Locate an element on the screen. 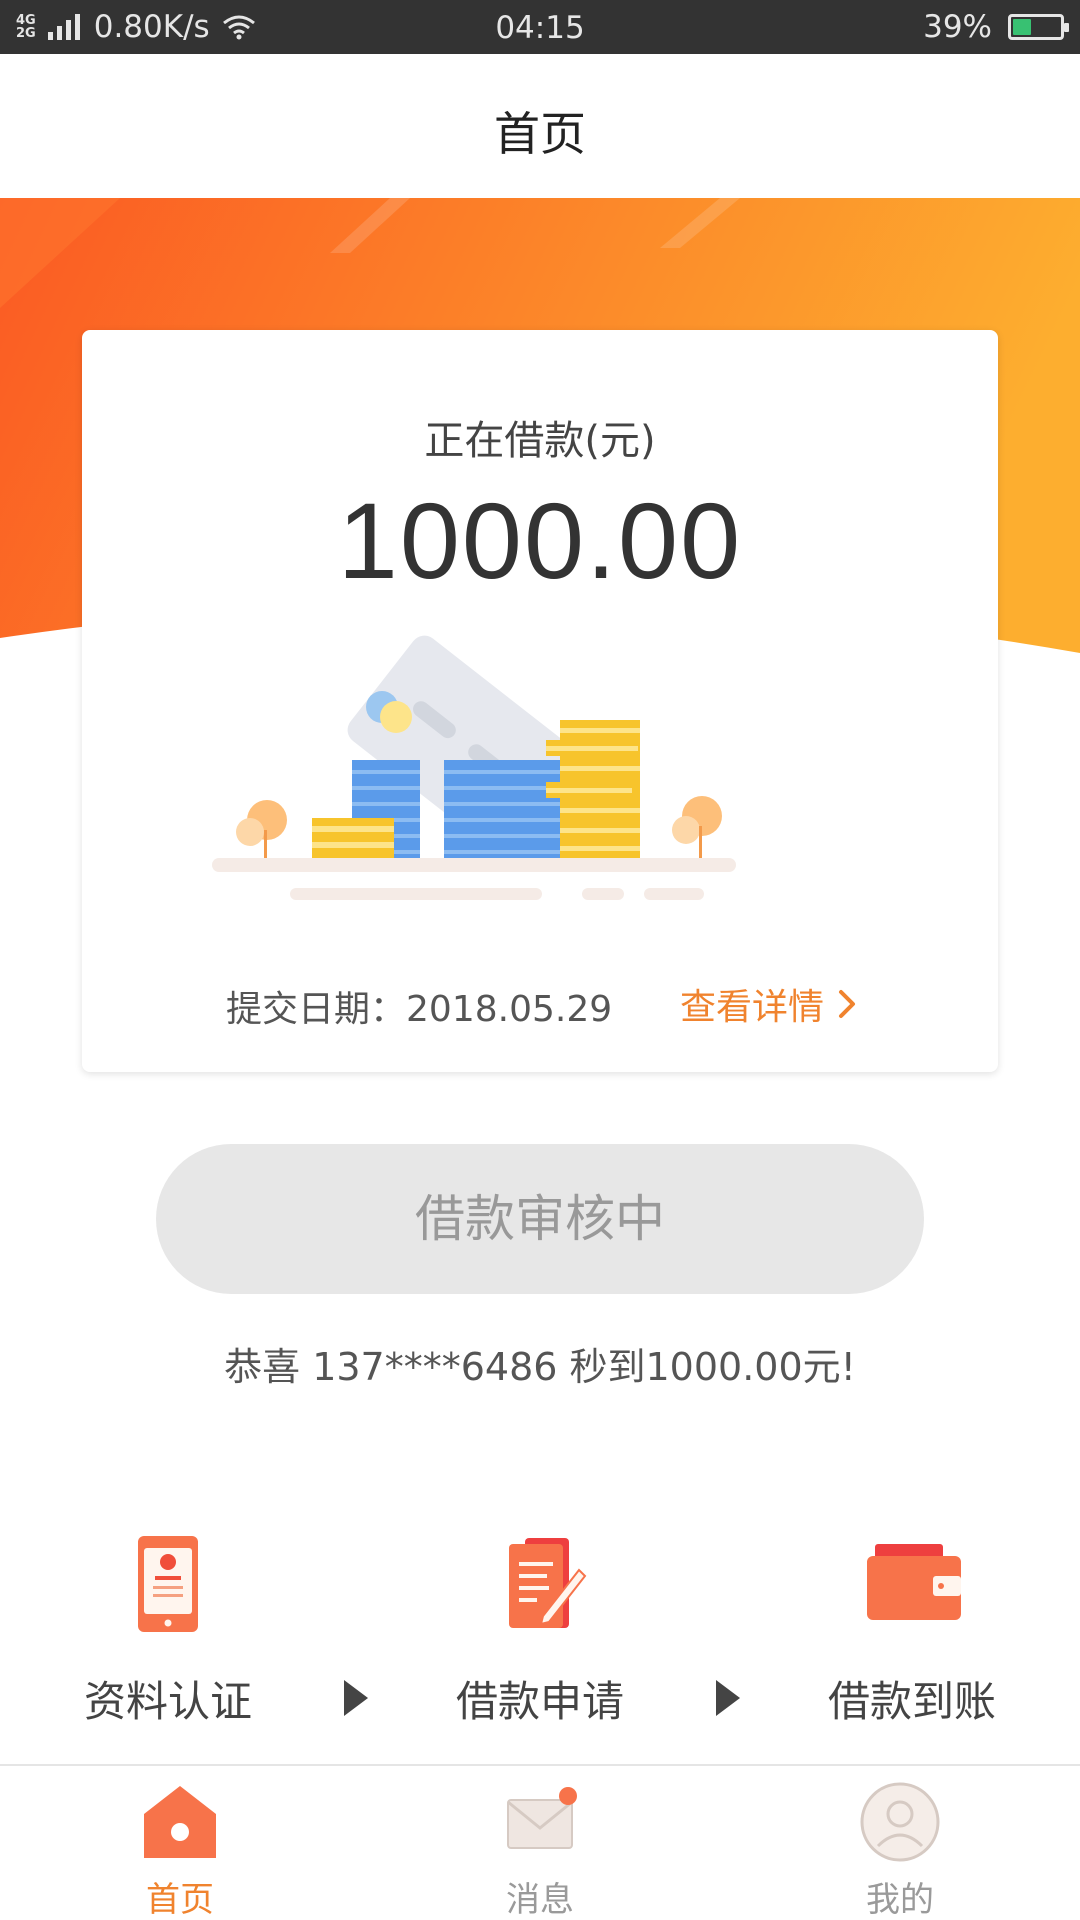 This screenshot has height=1920, width=1080. chevron-right-icon is located at coordinates (847, 1004).